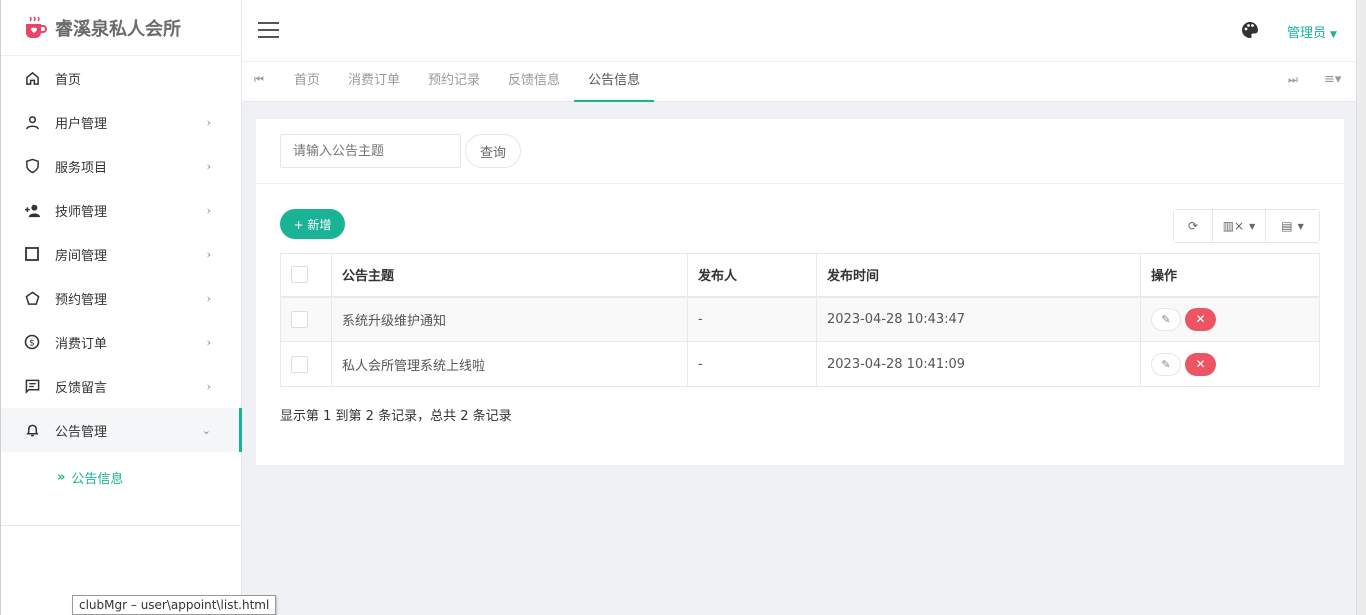 The image size is (1366, 615). Describe the element at coordinates (81, 168) in the screenshot. I see `sidebar-item-label: 服务项目` at that location.